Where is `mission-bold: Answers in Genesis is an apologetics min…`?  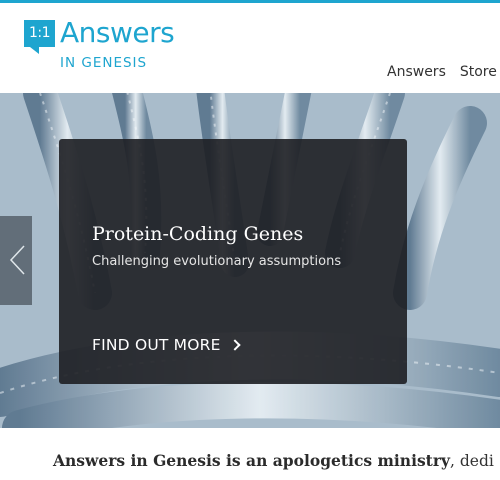 mission-bold: Answers in Genesis is an apologetics min… is located at coordinates (252, 460).